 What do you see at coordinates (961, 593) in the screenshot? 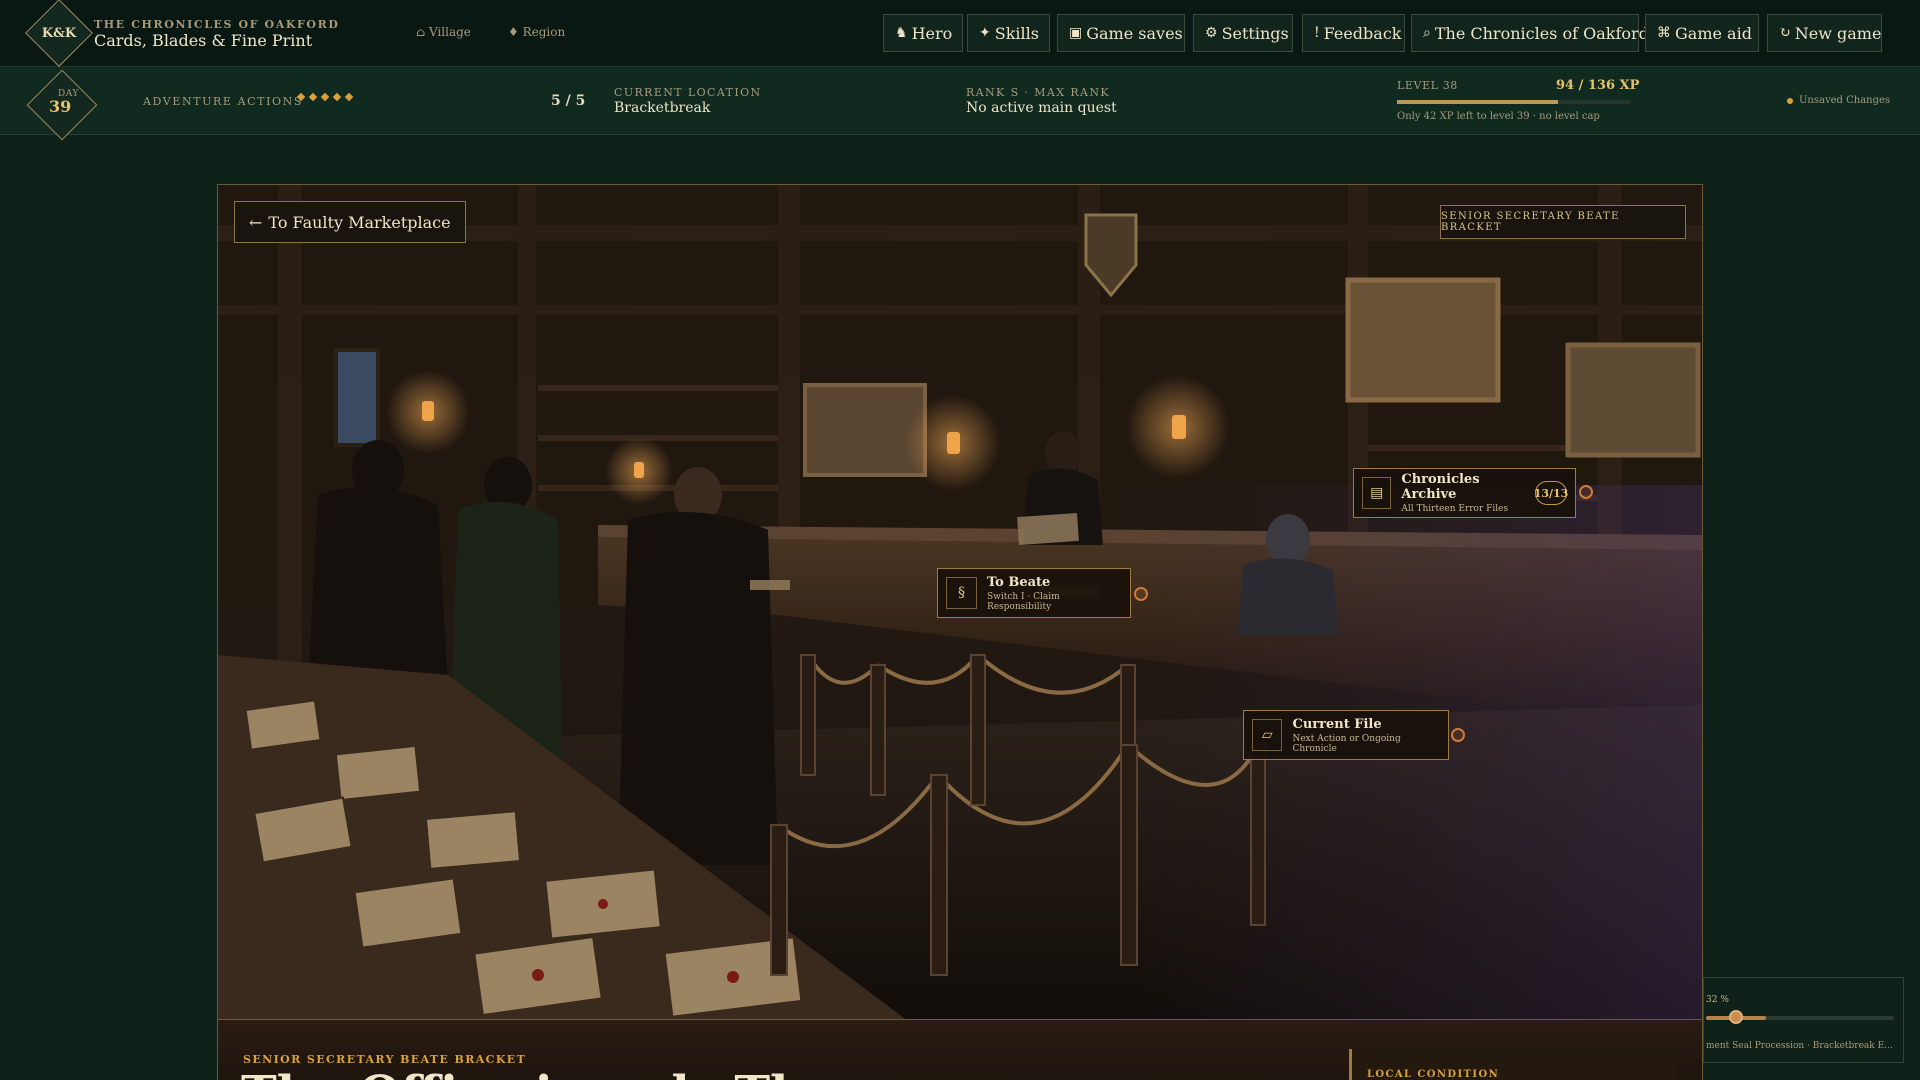
I see `section-icon: §` at bounding box center [961, 593].